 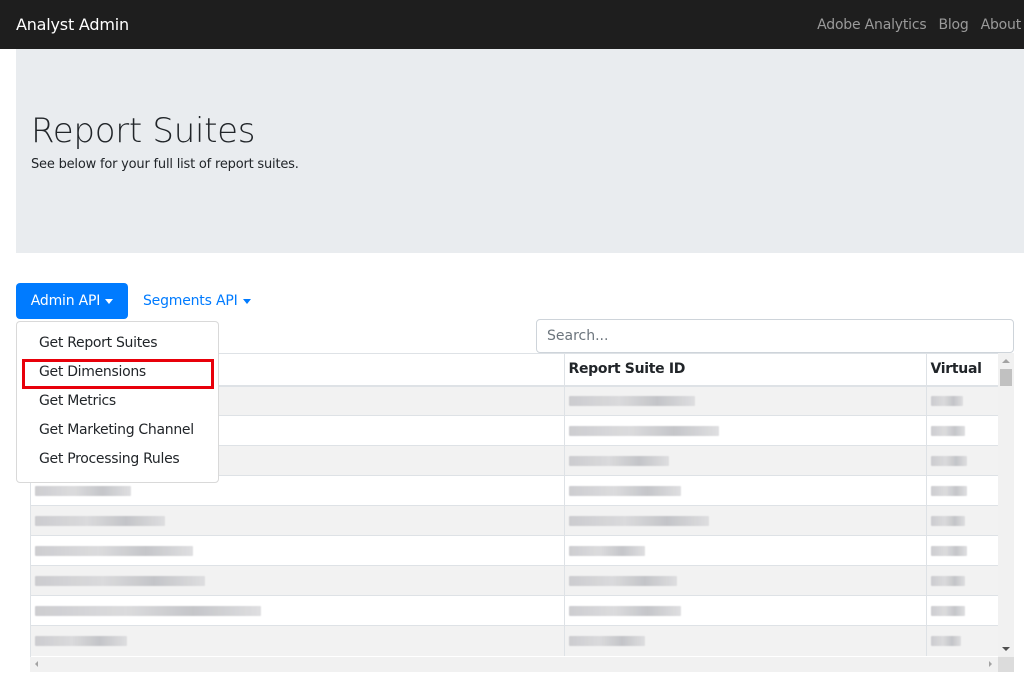 I want to click on admin-api-dropdown-button: Admin API, so click(x=72, y=301).